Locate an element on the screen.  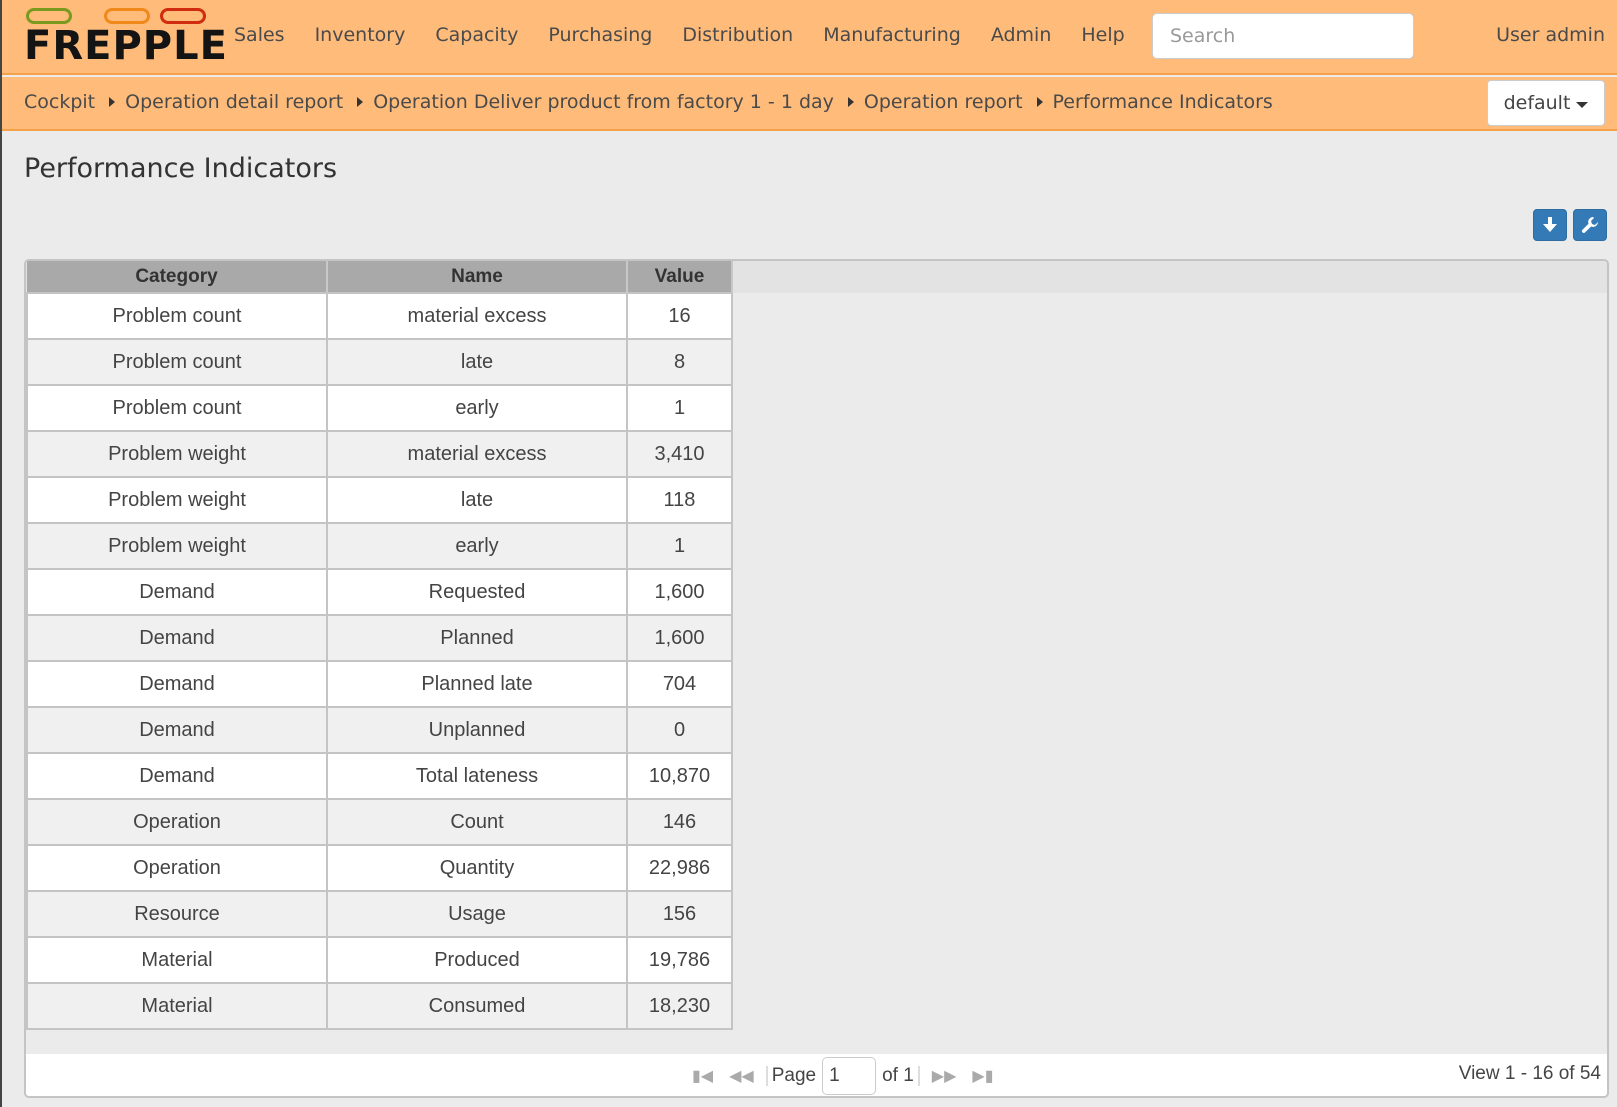
name-cell: early is located at coordinates (477, 546).